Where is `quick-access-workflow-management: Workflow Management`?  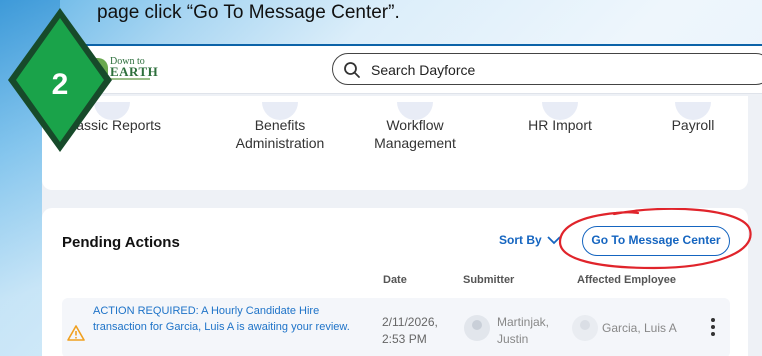 quick-access-workflow-management: Workflow Management is located at coordinates (415, 127).